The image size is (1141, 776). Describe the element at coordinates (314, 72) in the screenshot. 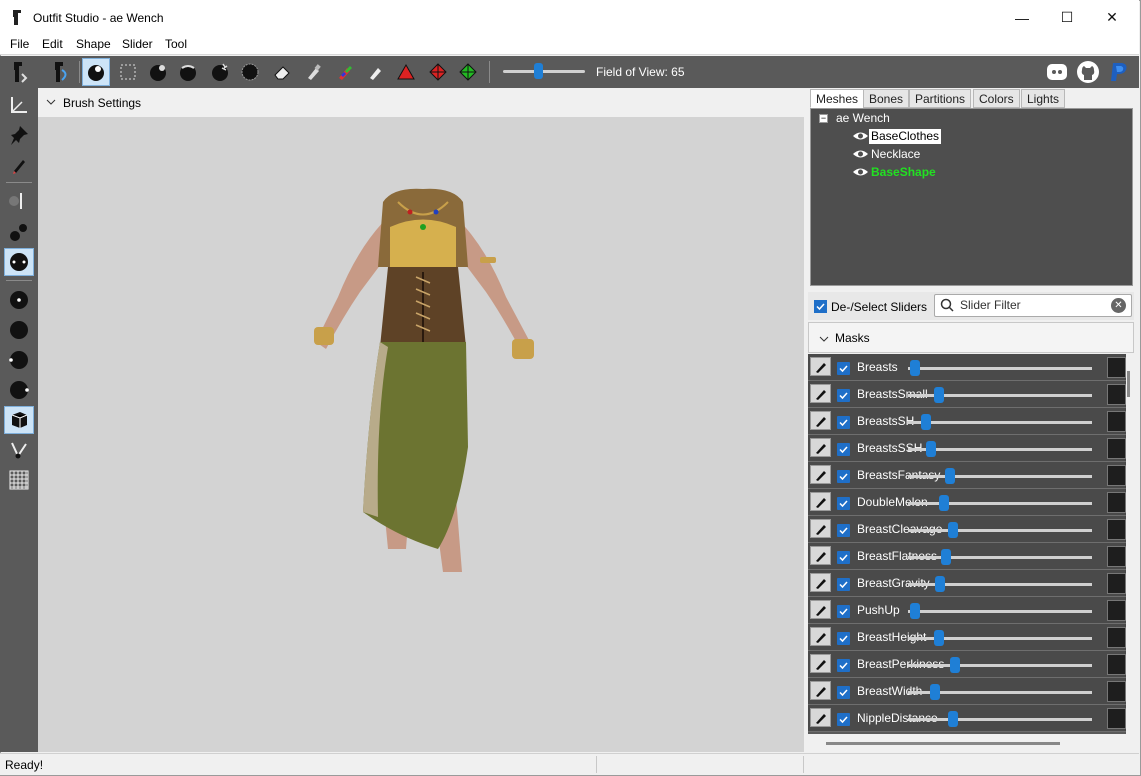

I see `weight-brush-button` at that location.